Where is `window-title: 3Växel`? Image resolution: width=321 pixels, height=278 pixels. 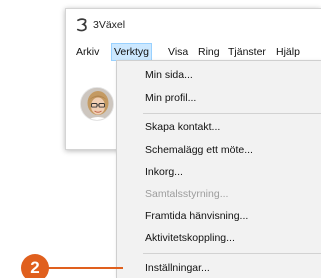
window-title: 3Växel is located at coordinates (109, 25).